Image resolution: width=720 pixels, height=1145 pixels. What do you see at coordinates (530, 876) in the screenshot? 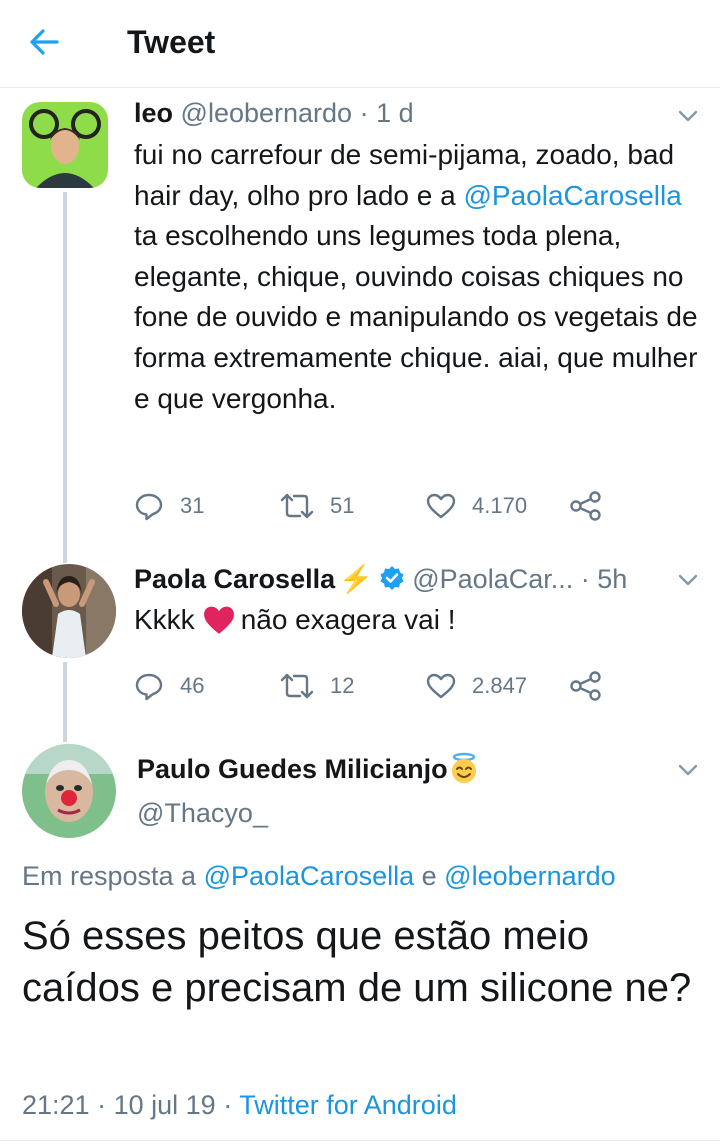
I see `mention-link: @leobernardo` at bounding box center [530, 876].